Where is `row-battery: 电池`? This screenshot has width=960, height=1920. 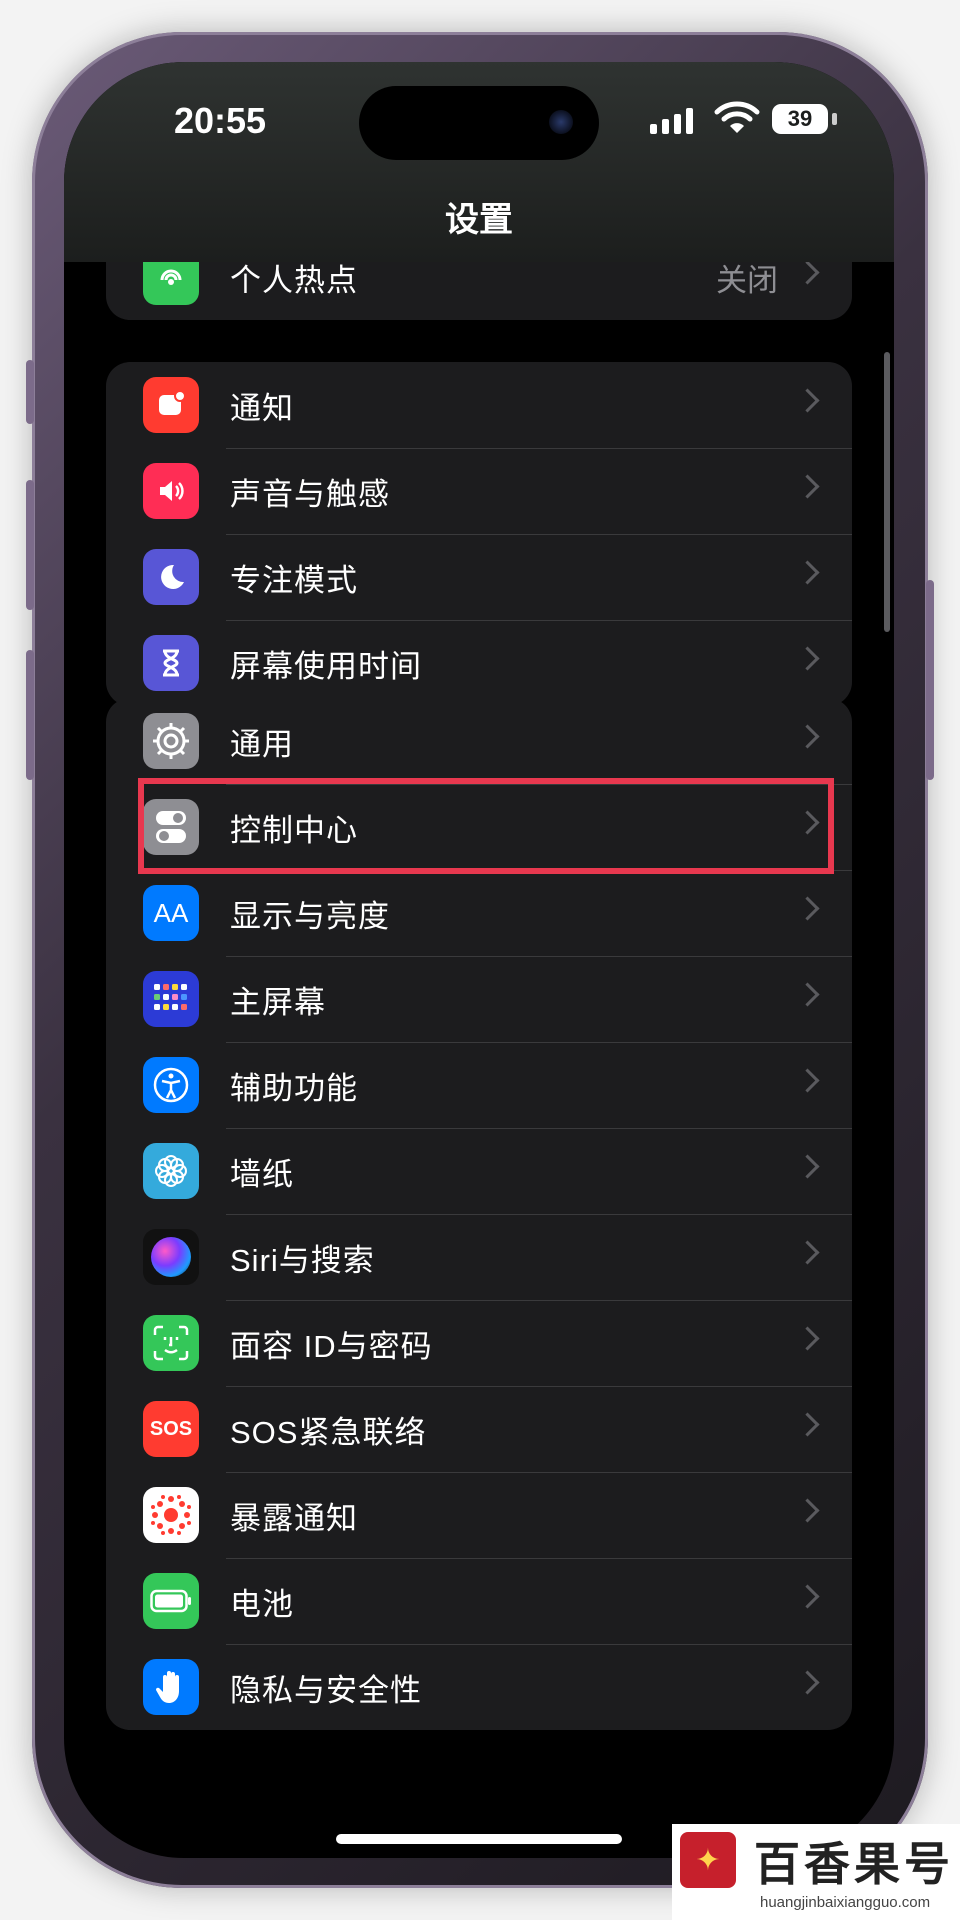
row-battery: 电池 is located at coordinates (479, 1601).